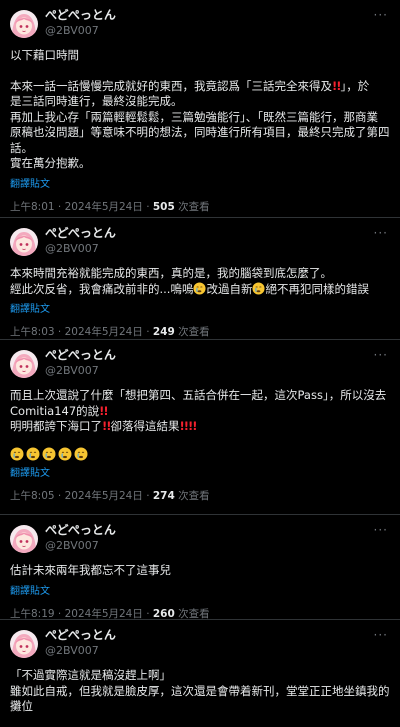  Describe the element at coordinates (194, 116) in the screenshot. I see `tweet-line: 再加上我心存「兩篇輕輕鬆鬆，三篇勉強能行」、「既然三篇能行，那商業` at that location.